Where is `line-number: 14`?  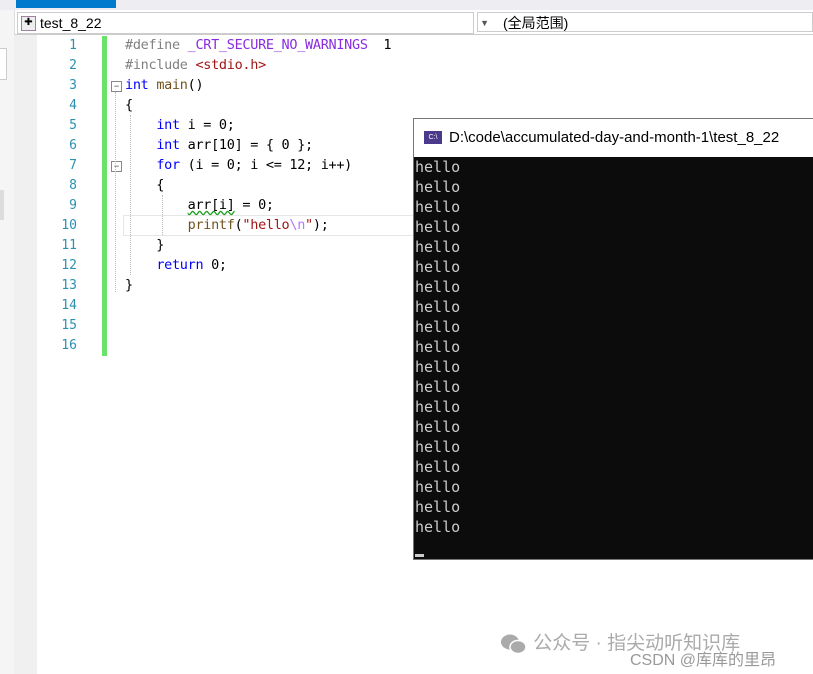
line-number: 14 is located at coordinates (69, 305).